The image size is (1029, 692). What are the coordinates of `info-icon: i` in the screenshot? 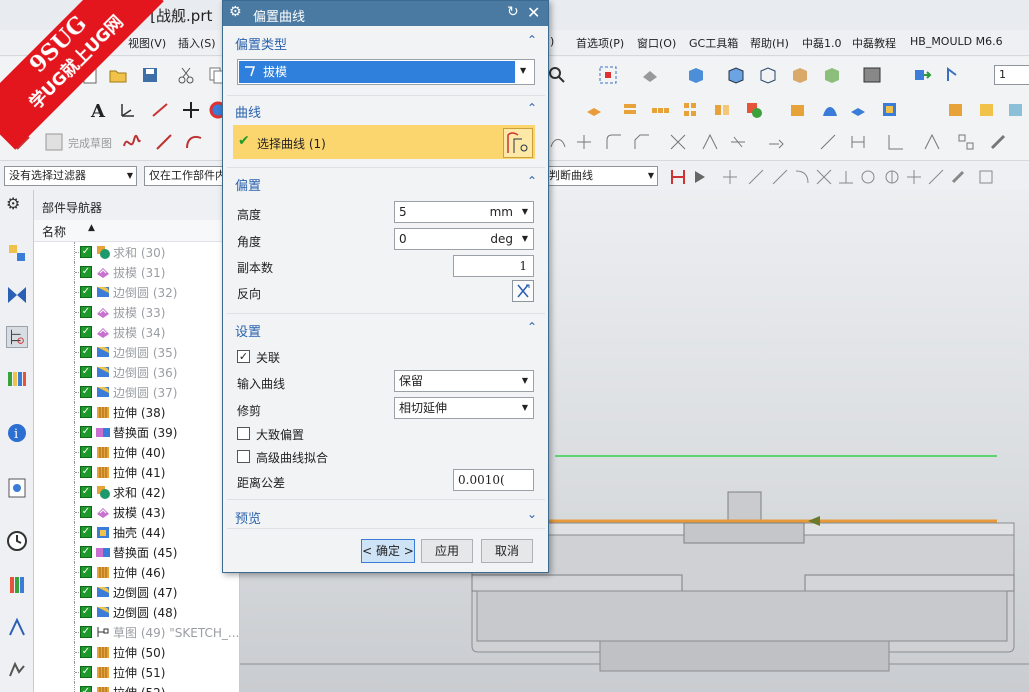 It's located at (17, 433).